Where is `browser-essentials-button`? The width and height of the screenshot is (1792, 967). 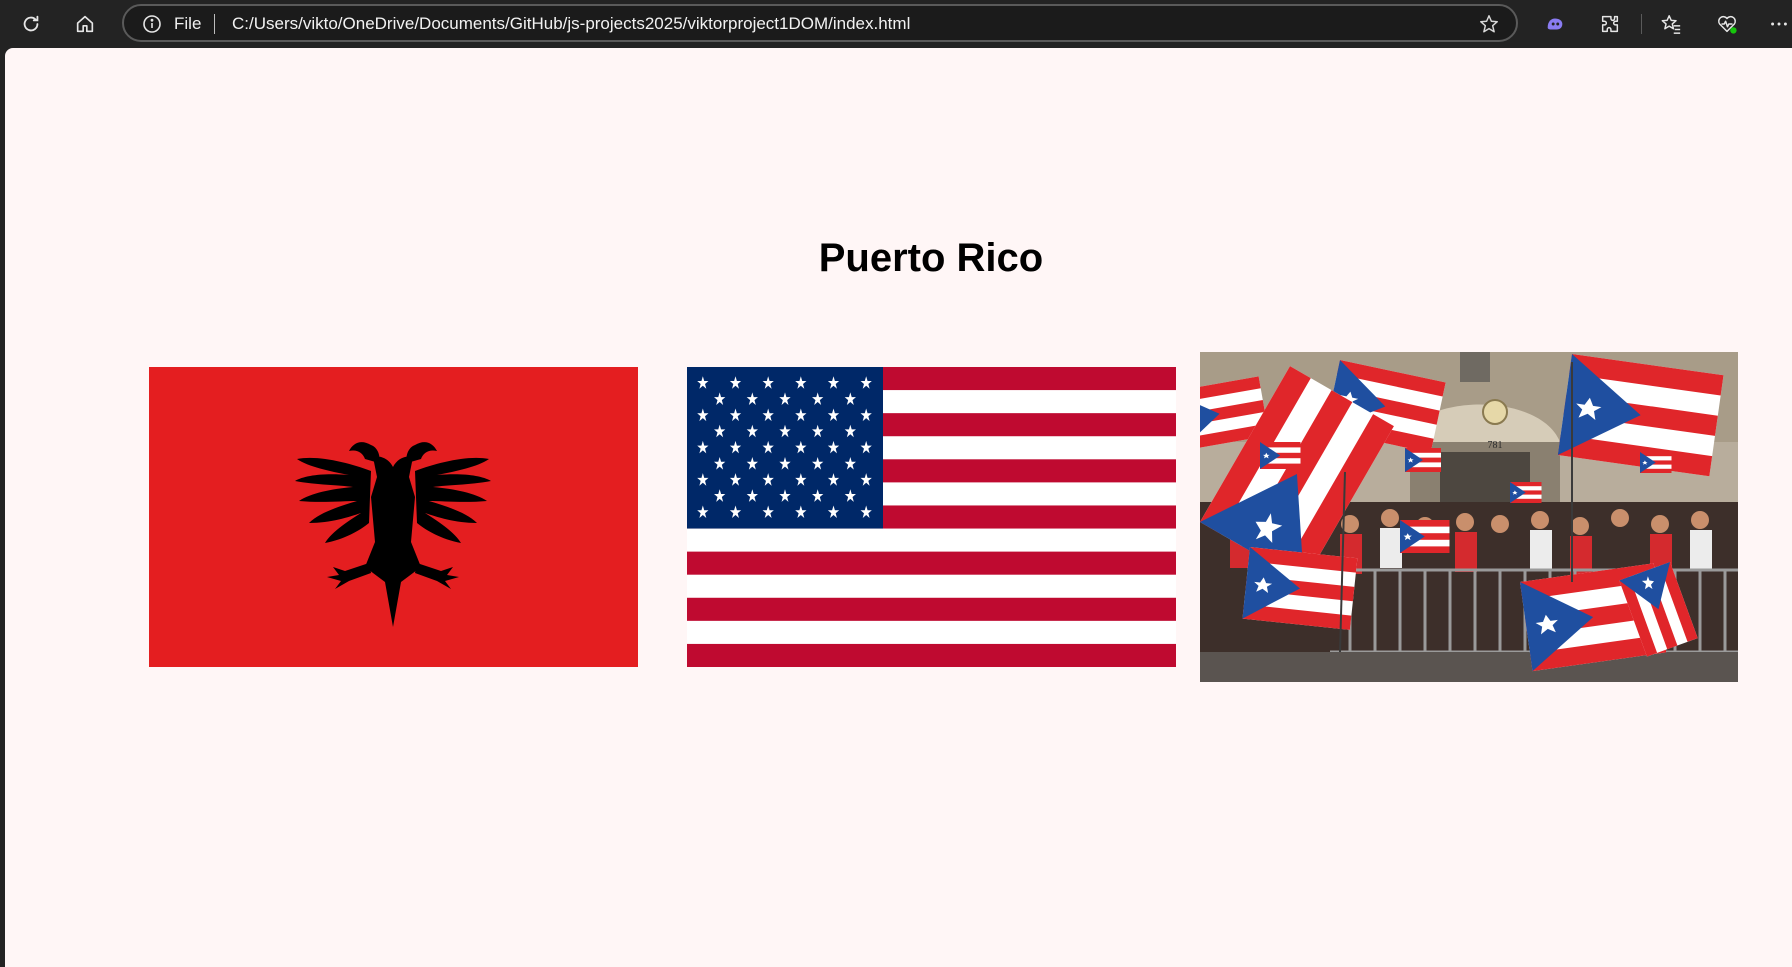 browser-essentials-button is located at coordinates (1727, 24).